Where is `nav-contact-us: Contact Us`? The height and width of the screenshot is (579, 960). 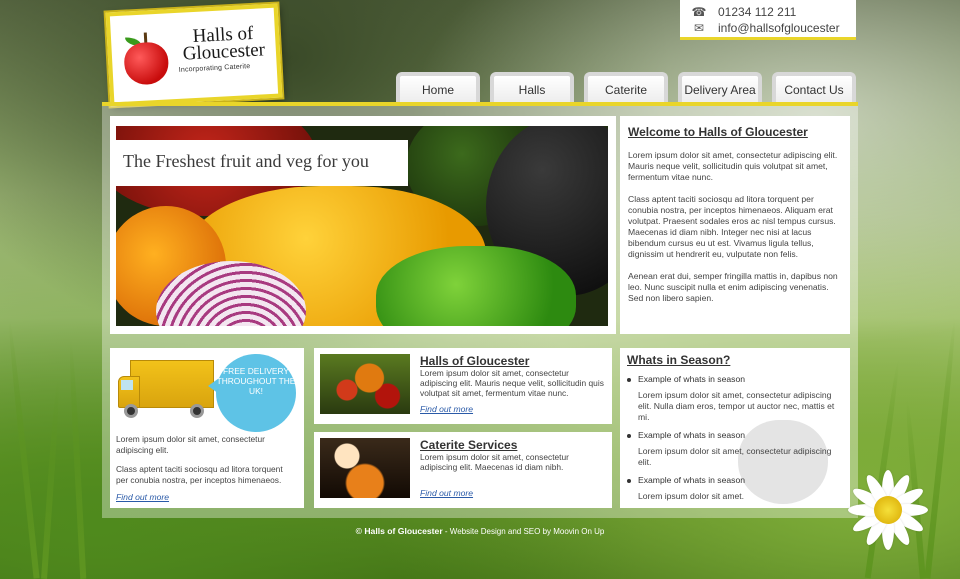
nav-contact-us: Contact Us is located at coordinates (814, 88).